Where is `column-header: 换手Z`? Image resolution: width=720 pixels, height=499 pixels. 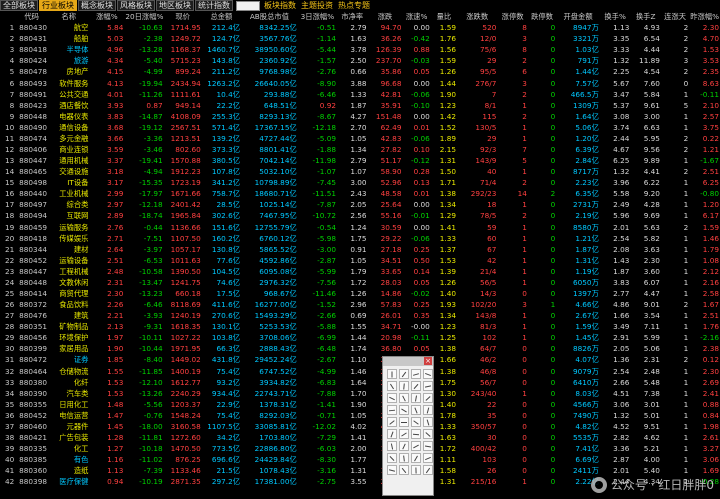
column-header: 换手Z is located at coordinates (645, 16).